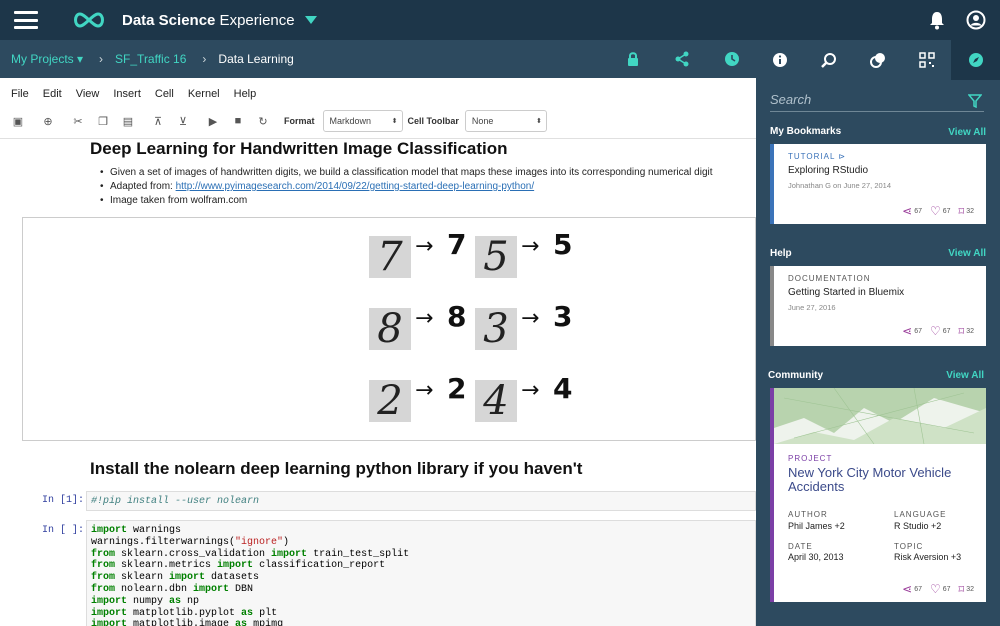 This screenshot has height=626, width=1000. Describe the element at coordinates (808, 514) in the screenshot. I see `author-label: AUTHOR` at that location.